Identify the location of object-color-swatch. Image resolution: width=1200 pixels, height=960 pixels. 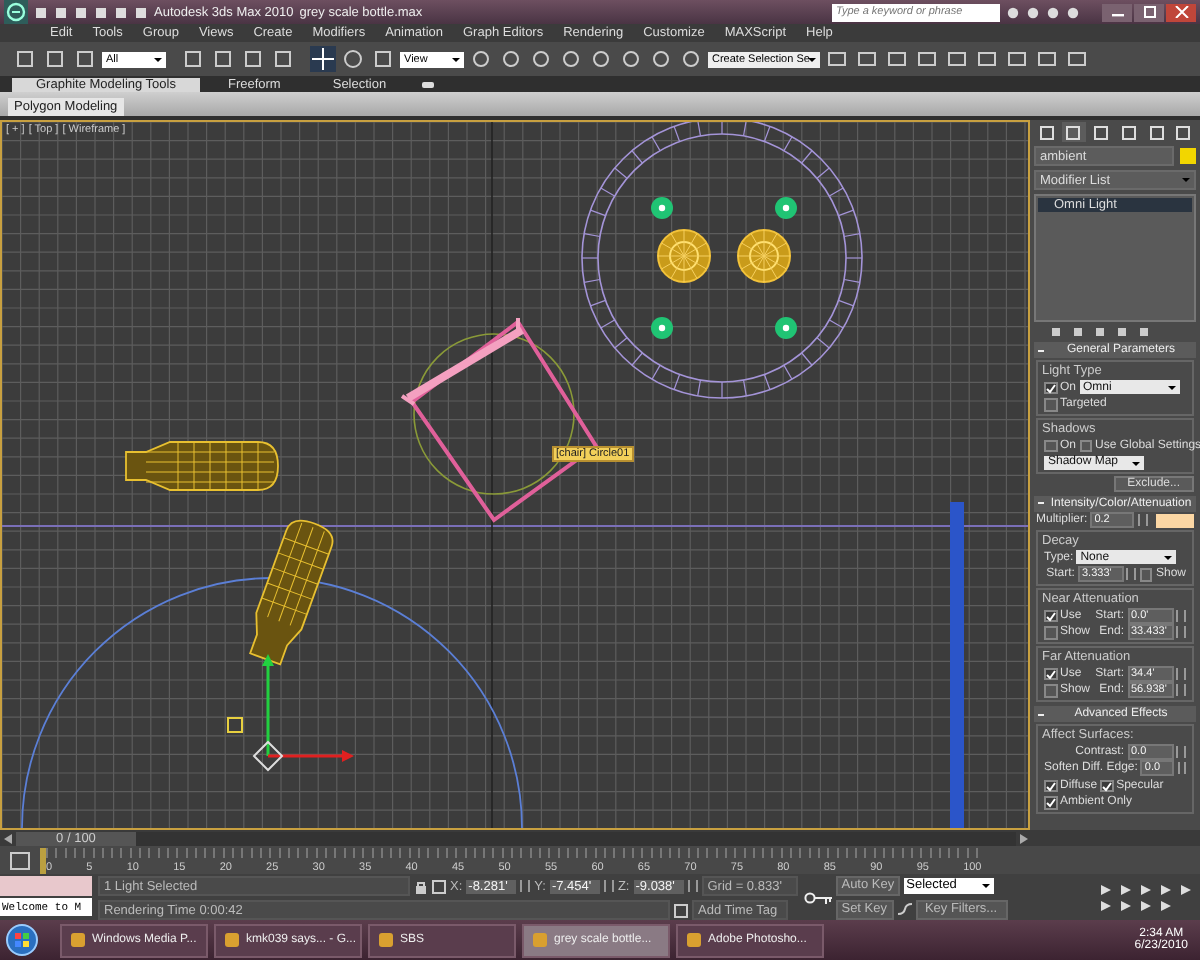
(1188, 156).